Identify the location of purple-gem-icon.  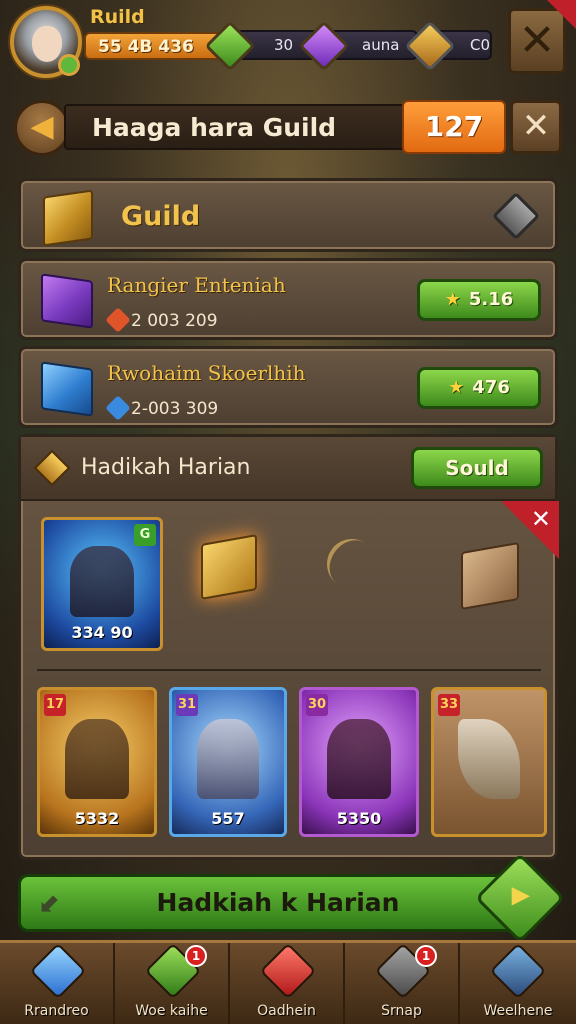
(324, 46).